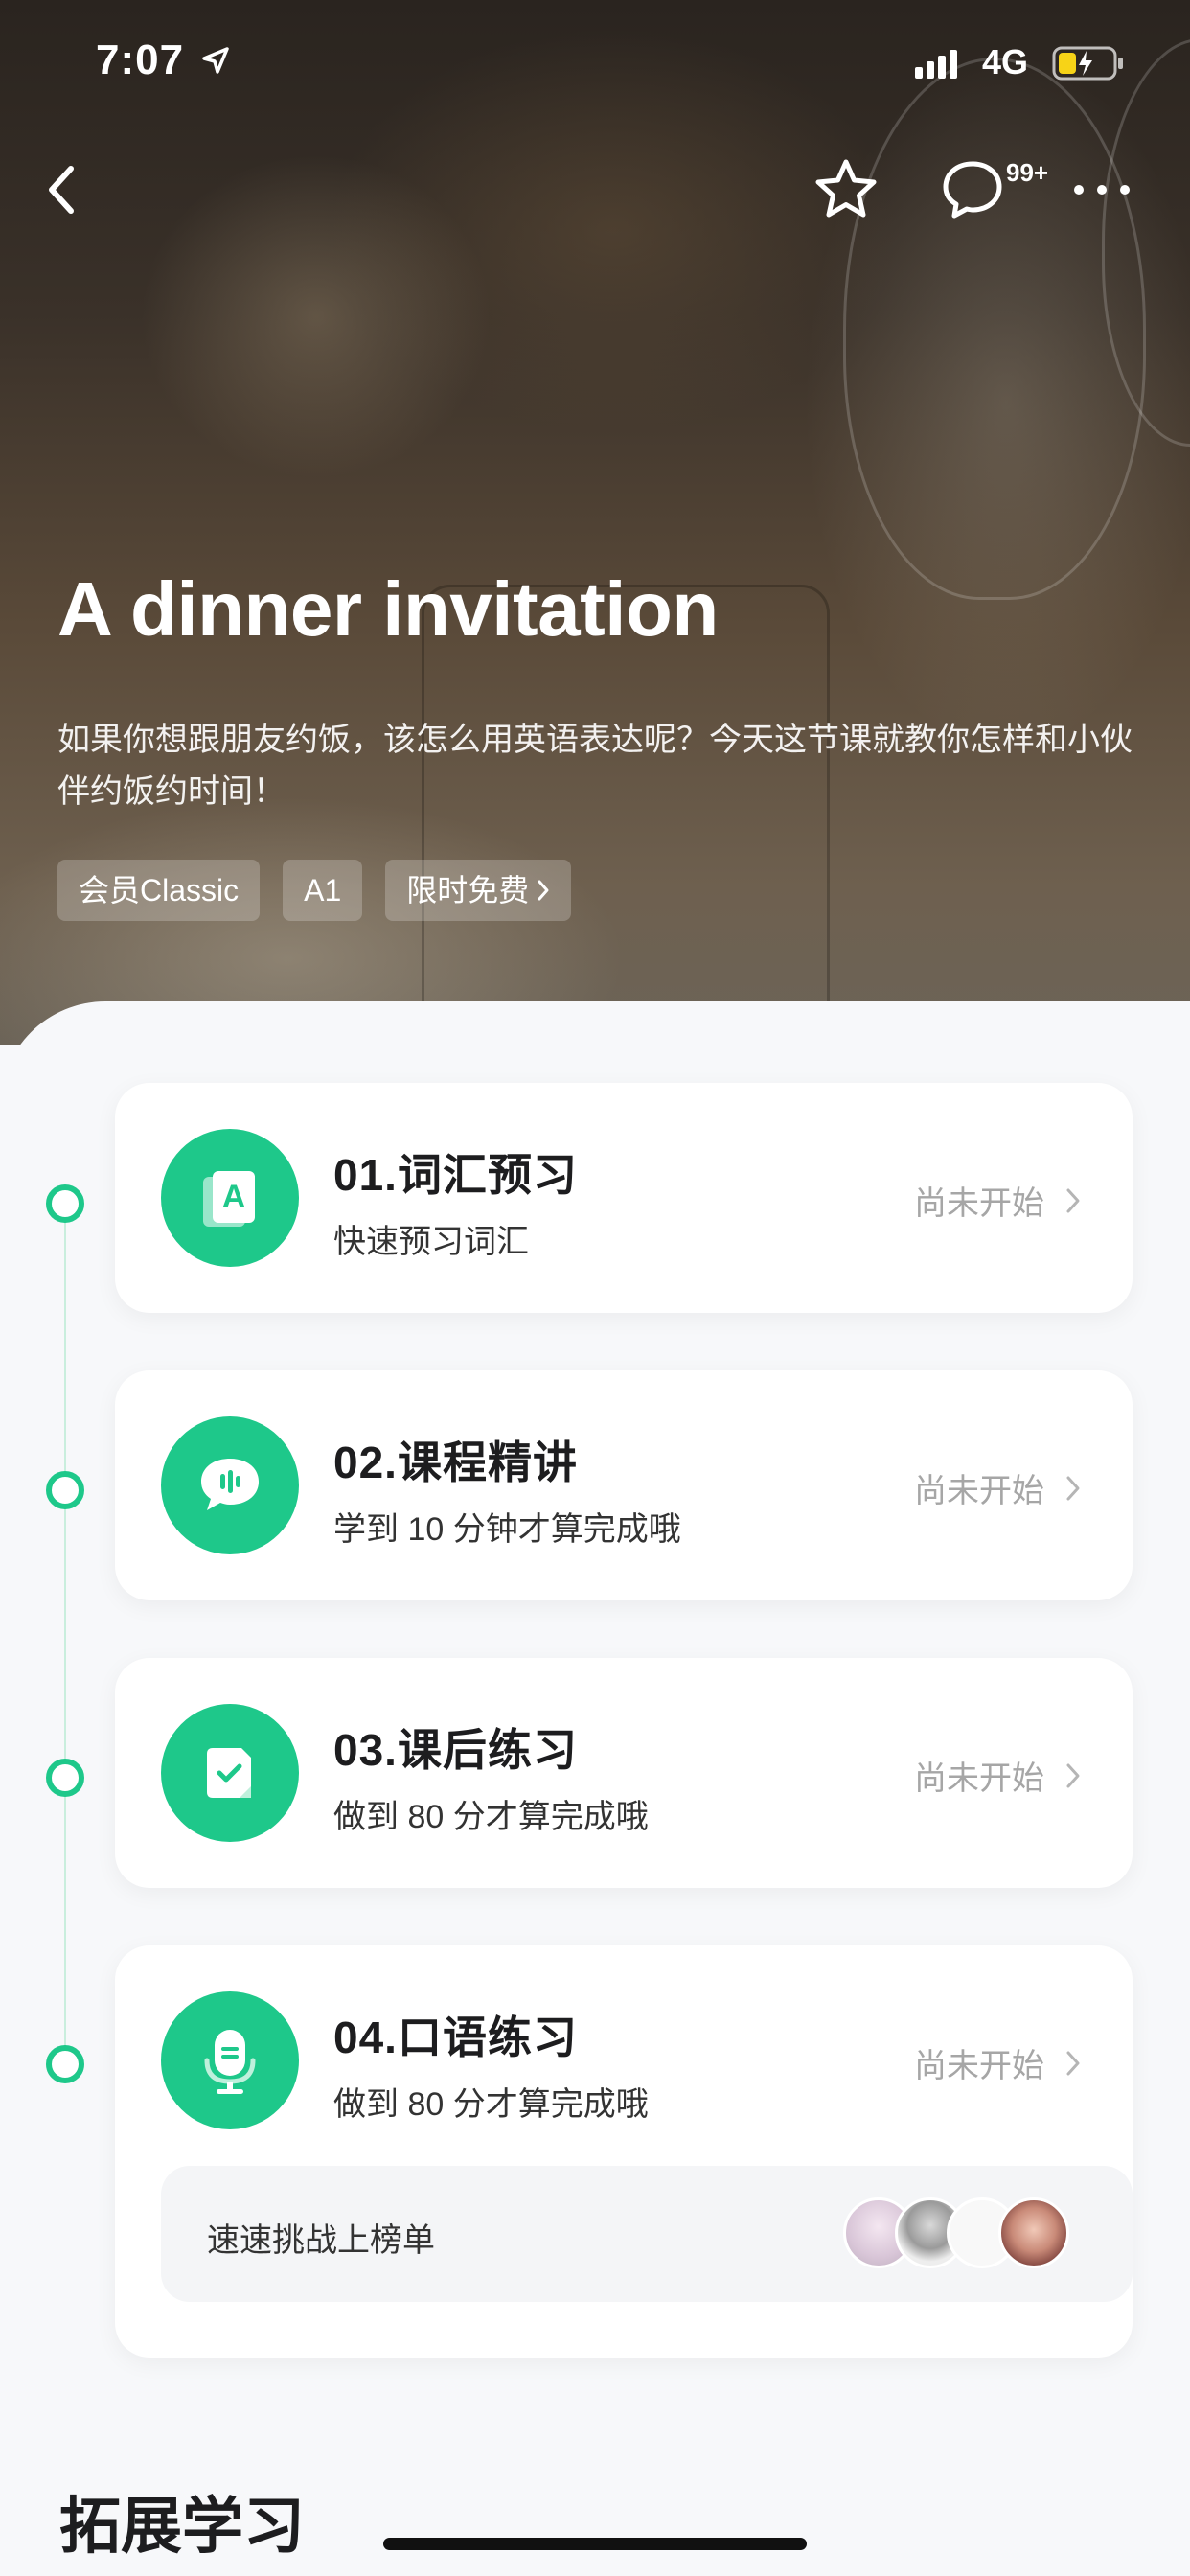 The image size is (1190, 2576). I want to click on favorite-star-icon, so click(846, 189).